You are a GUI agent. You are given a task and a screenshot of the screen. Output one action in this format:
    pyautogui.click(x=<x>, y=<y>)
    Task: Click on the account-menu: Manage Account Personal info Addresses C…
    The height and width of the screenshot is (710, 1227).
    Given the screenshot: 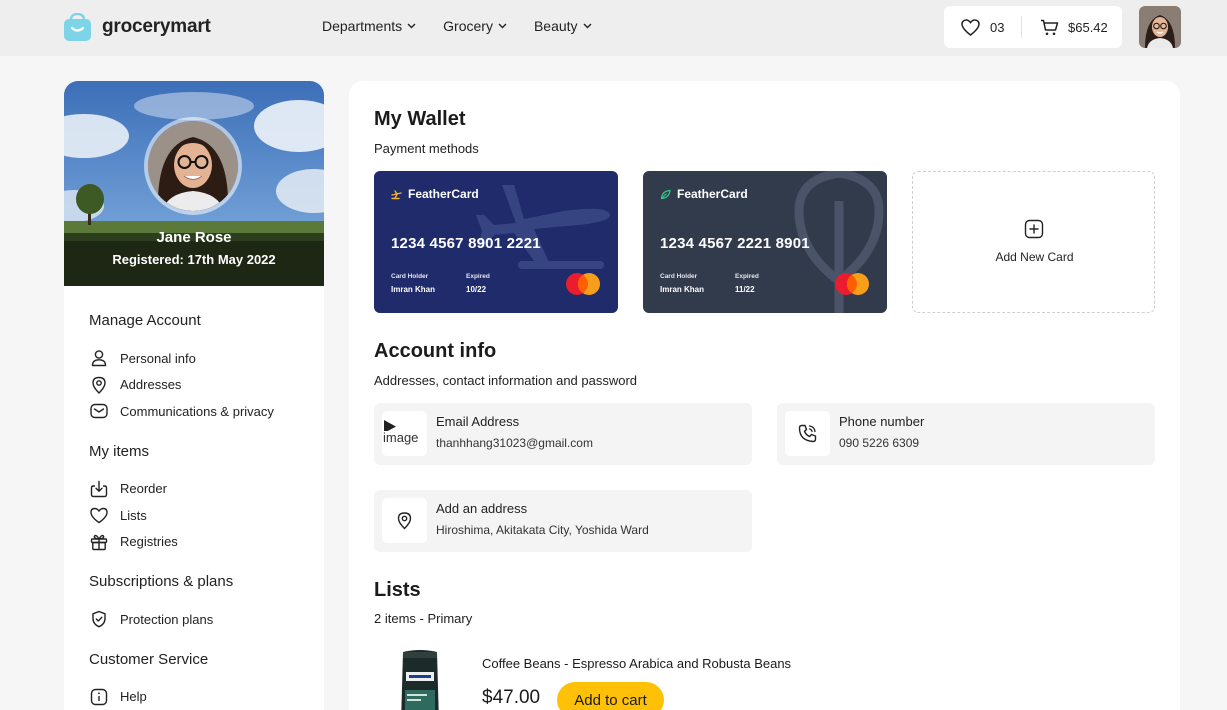 What is the action you would take?
    pyautogui.click(x=194, y=498)
    